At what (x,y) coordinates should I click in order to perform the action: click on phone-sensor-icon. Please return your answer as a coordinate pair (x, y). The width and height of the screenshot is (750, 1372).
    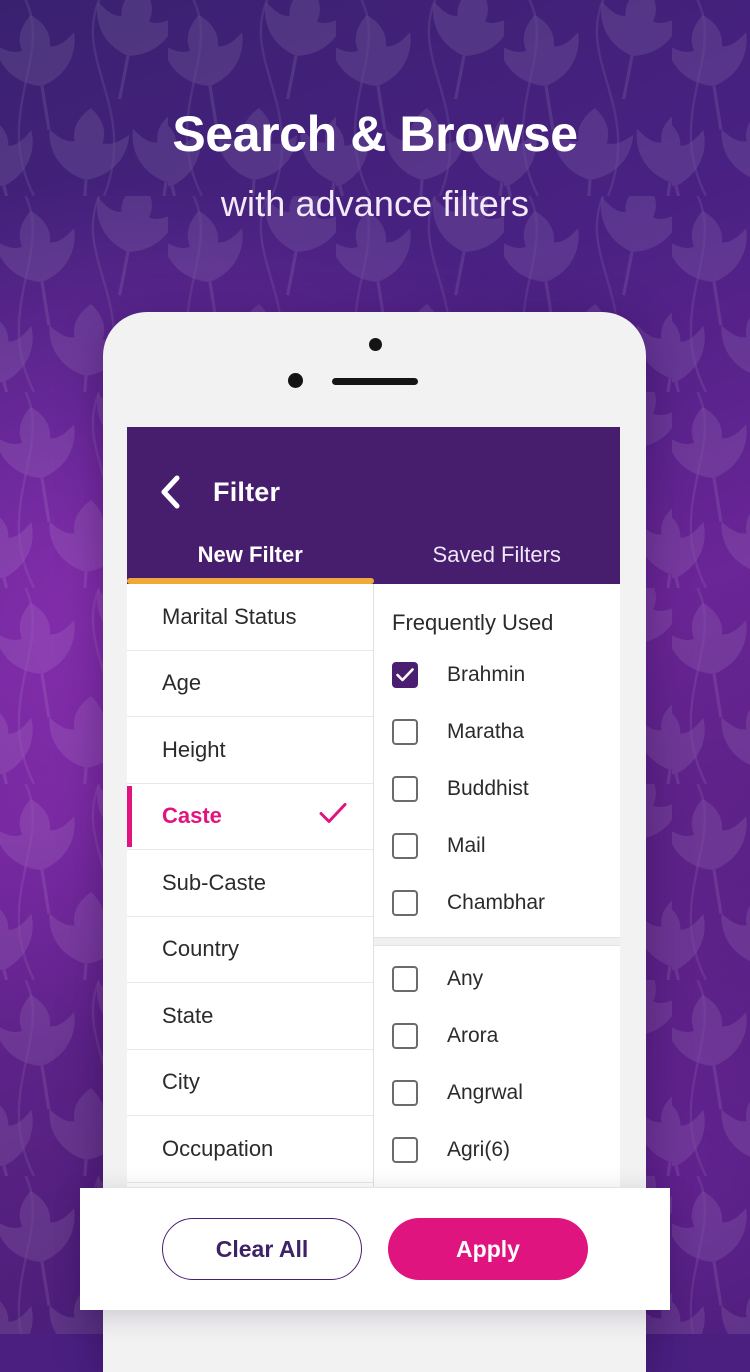
    Looking at the image, I should click on (295, 380).